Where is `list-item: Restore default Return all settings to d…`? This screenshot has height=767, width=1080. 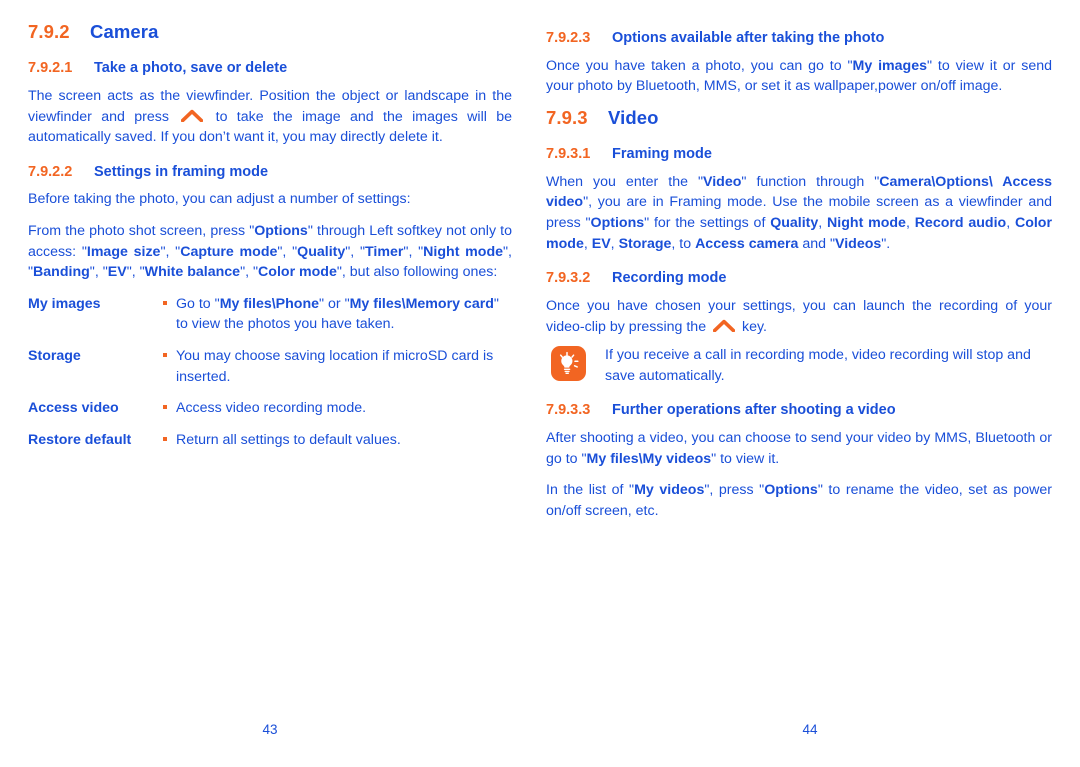 list-item: Restore default Return all settings to d… is located at coordinates (270, 446).